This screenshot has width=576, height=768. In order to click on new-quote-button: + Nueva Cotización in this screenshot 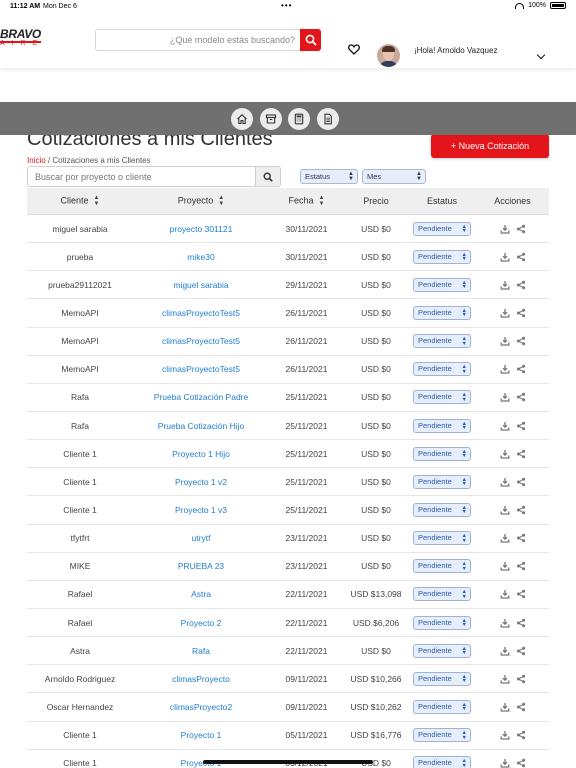, I will do `click(490, 146)`.